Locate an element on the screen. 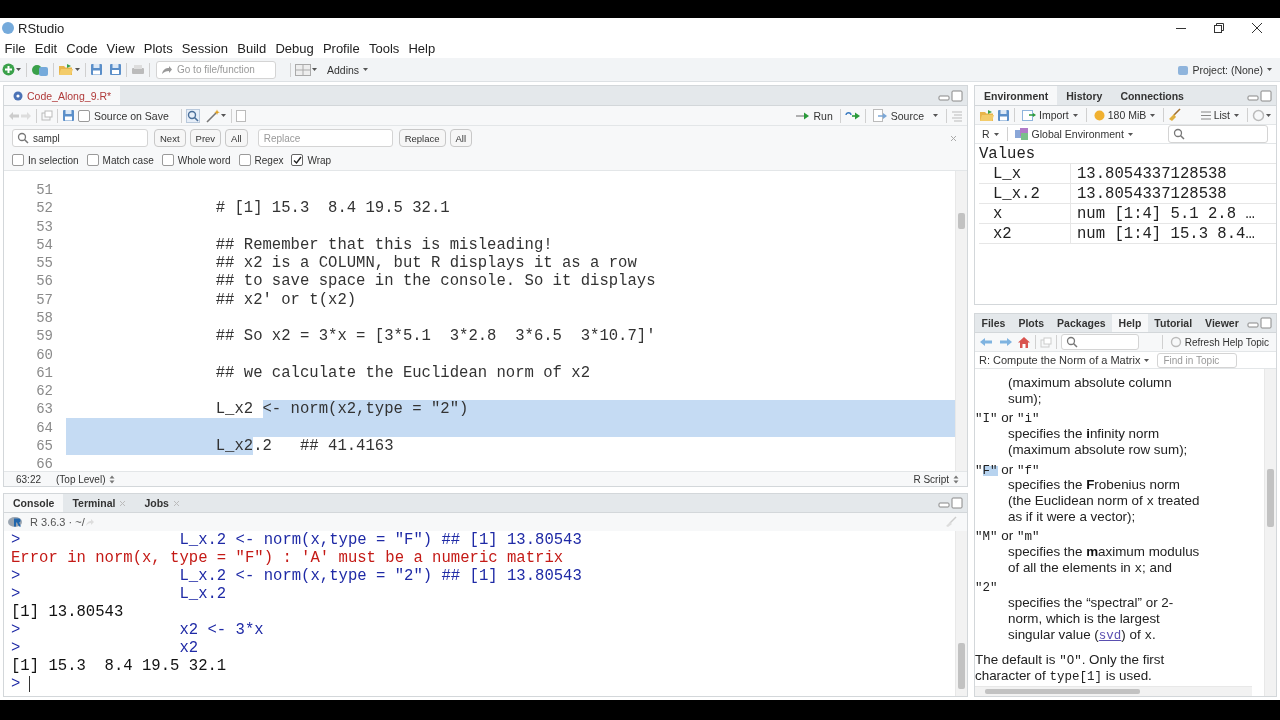 The height and width of the screenshot is (720, 1280). checkbox-label: In selection is located at coordinates (53, 160).